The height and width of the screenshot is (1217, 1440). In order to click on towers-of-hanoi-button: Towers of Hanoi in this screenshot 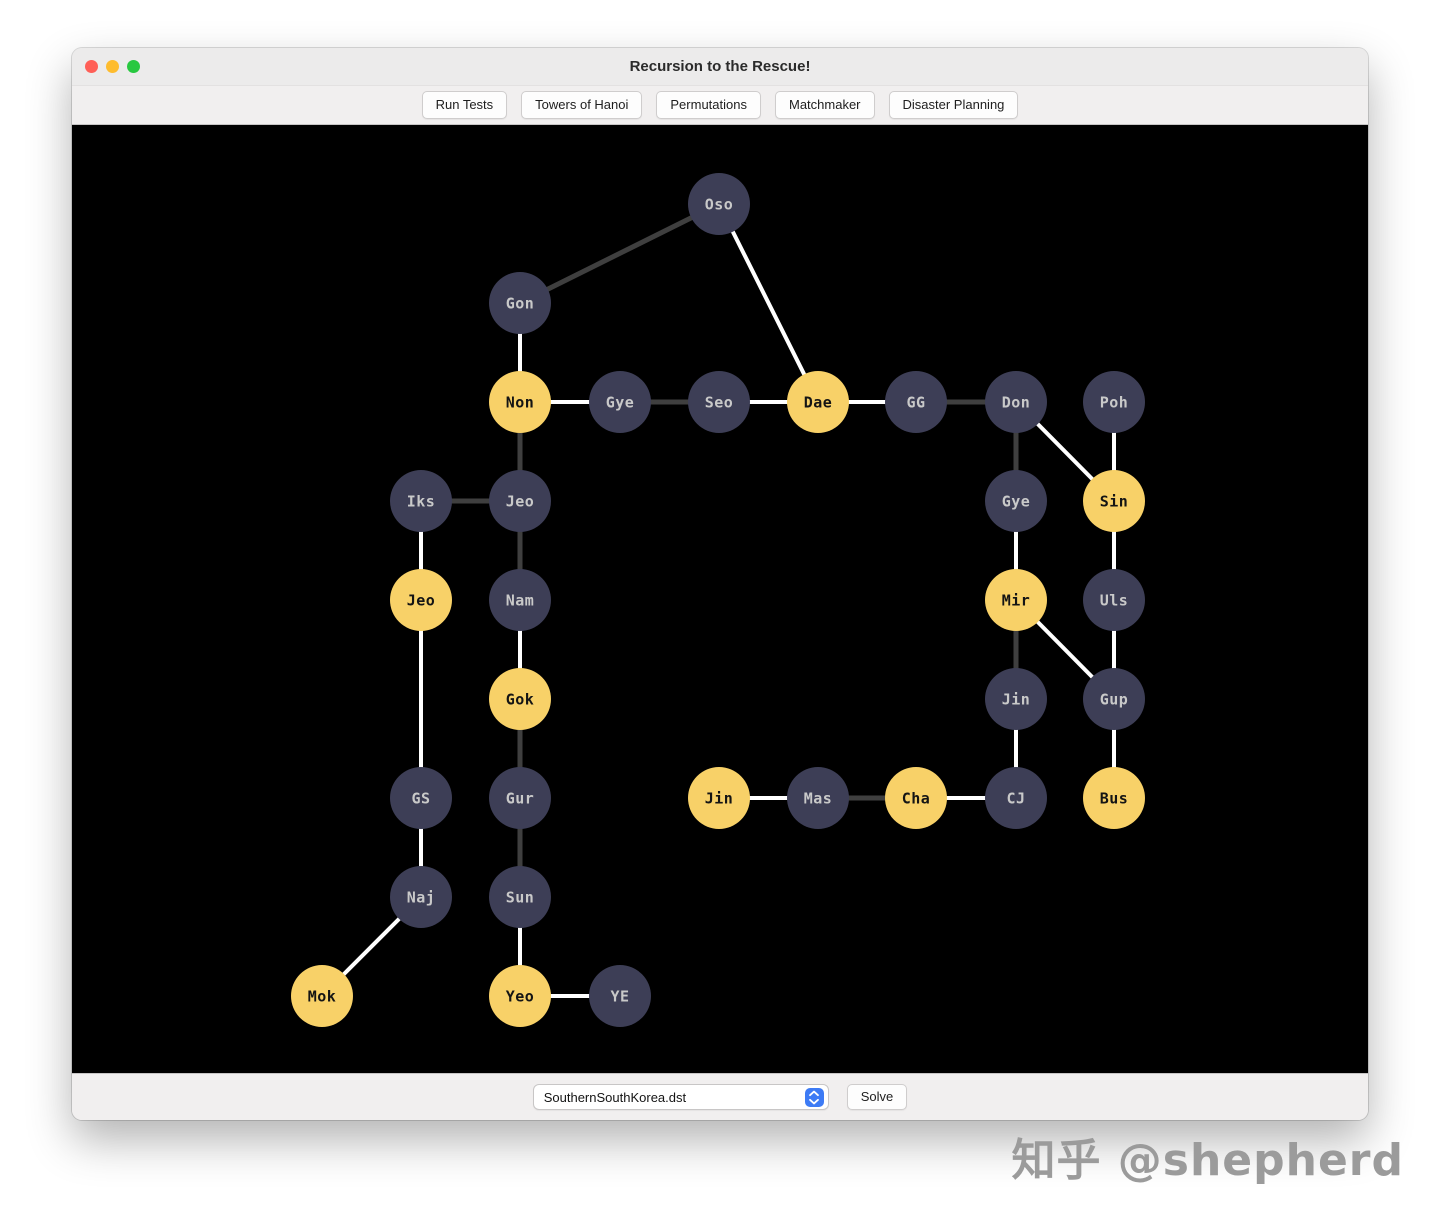, I will do `click(582, 105)`.